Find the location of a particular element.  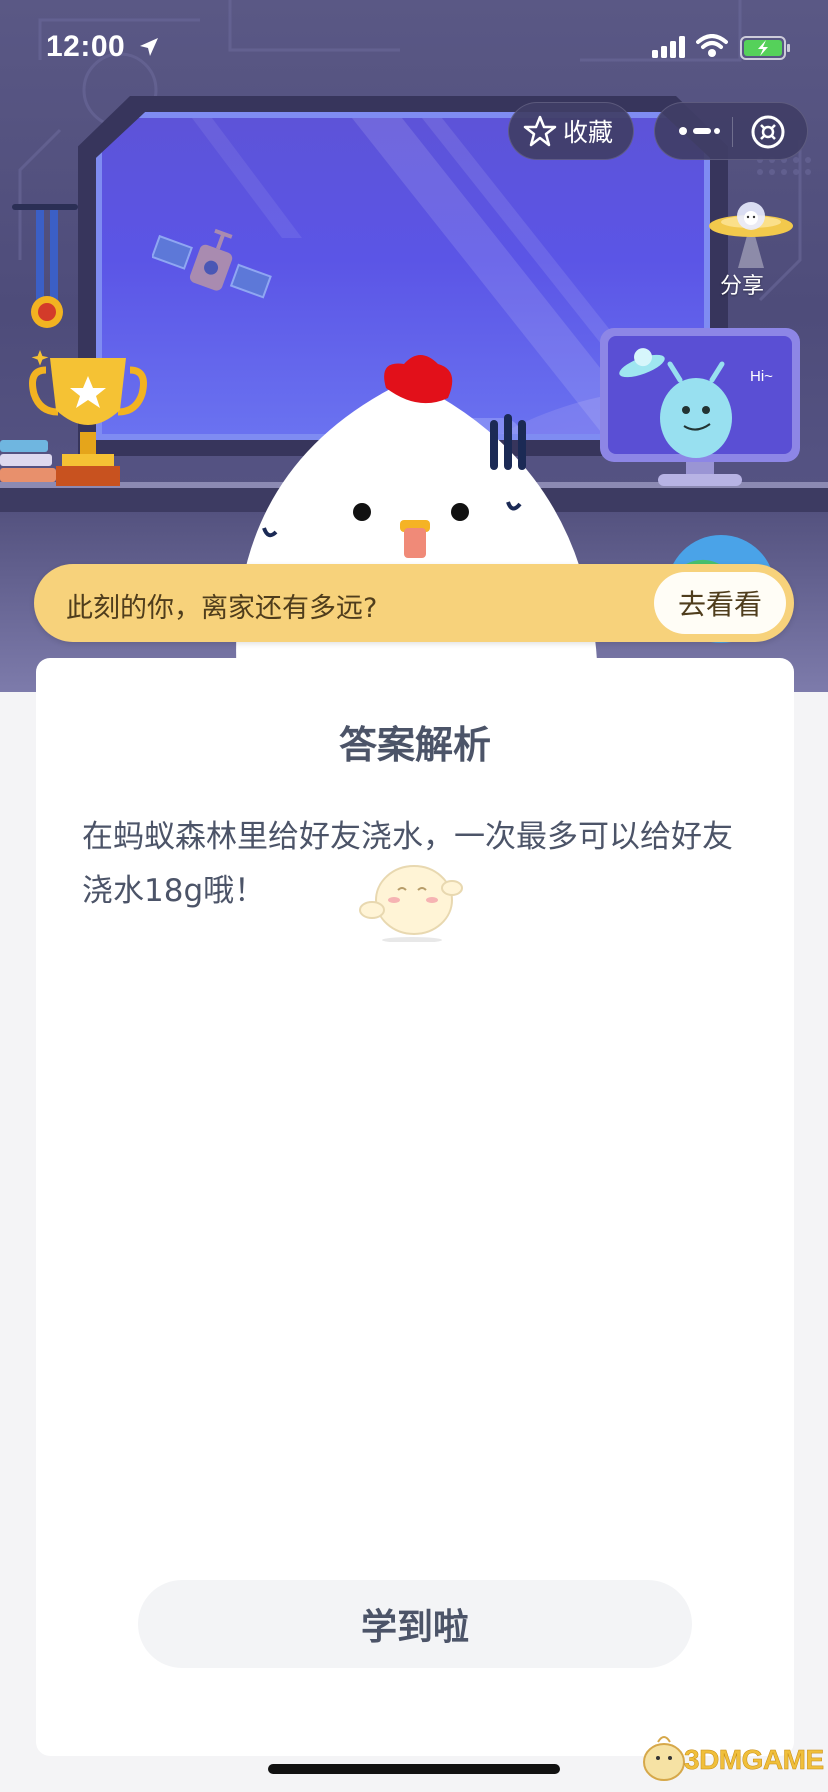

favorite-button: 收藏 is located at coordinates (571, 131).